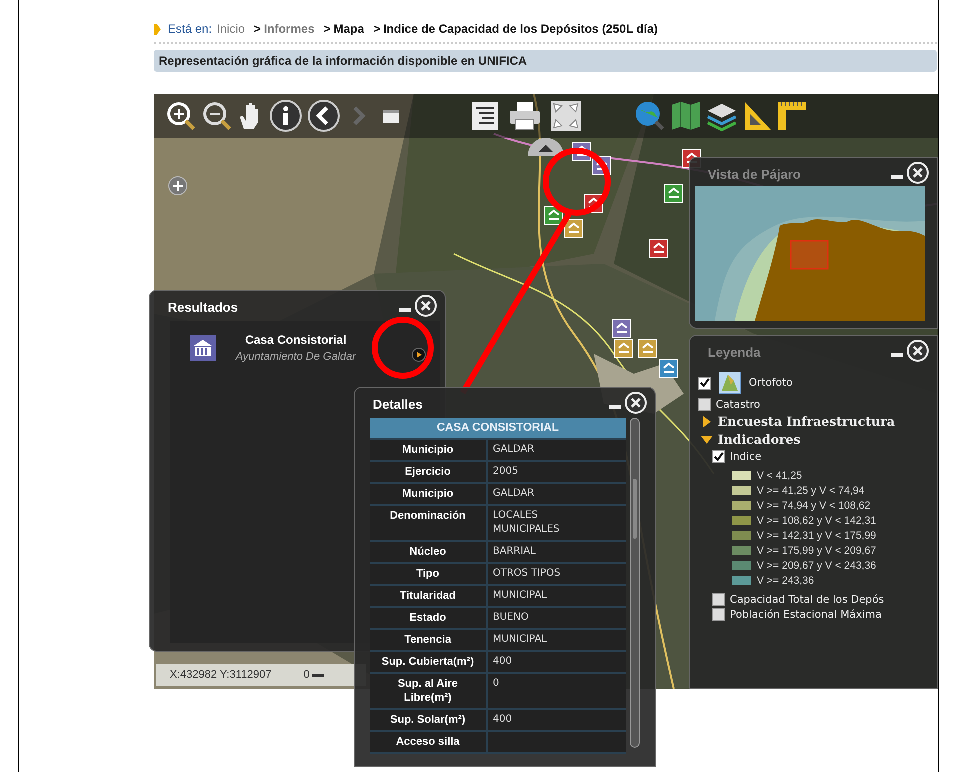  I want to click on section-banner: Representación gráfica de la información disponible en UNIFICA, so click(545, 61).